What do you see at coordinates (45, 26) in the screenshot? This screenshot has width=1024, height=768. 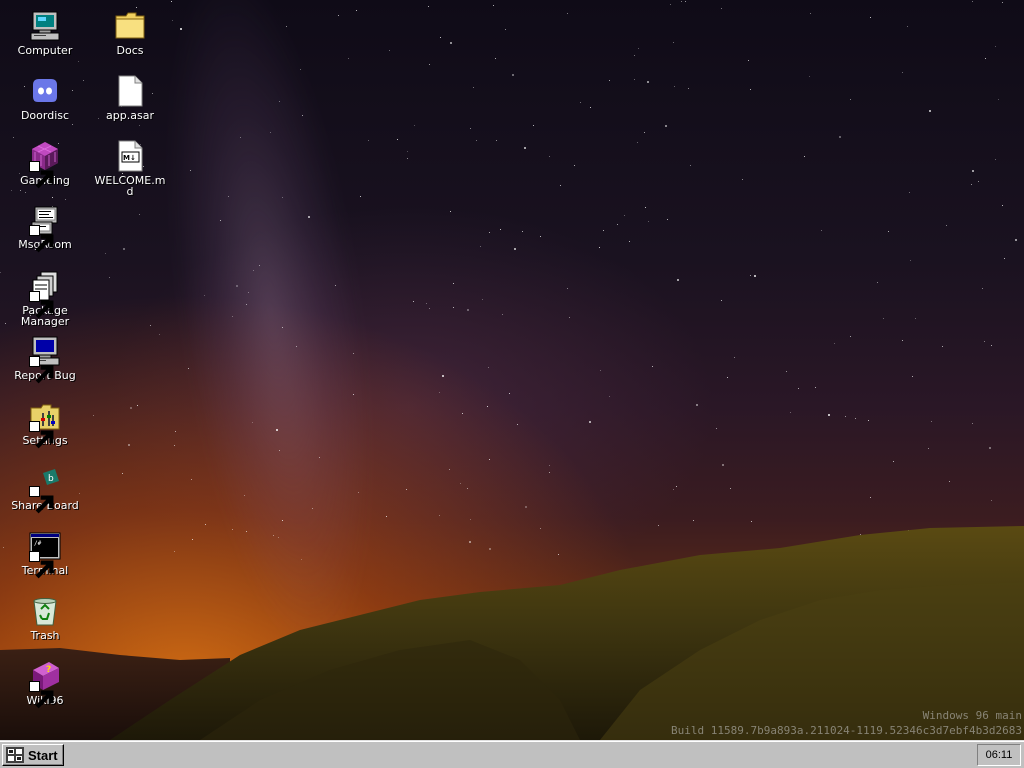 I see `computer-icon` at bounding box center [45, 26].